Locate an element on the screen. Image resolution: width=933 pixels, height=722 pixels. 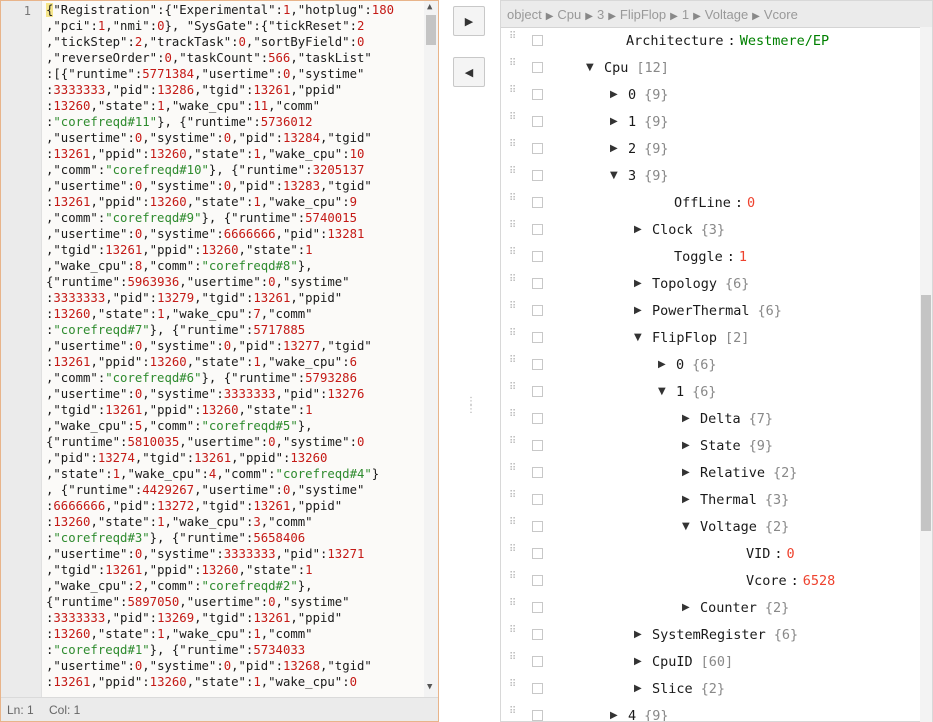
tree-row: ⠿ ▶ State {9} is located at coordinates (711, 446).